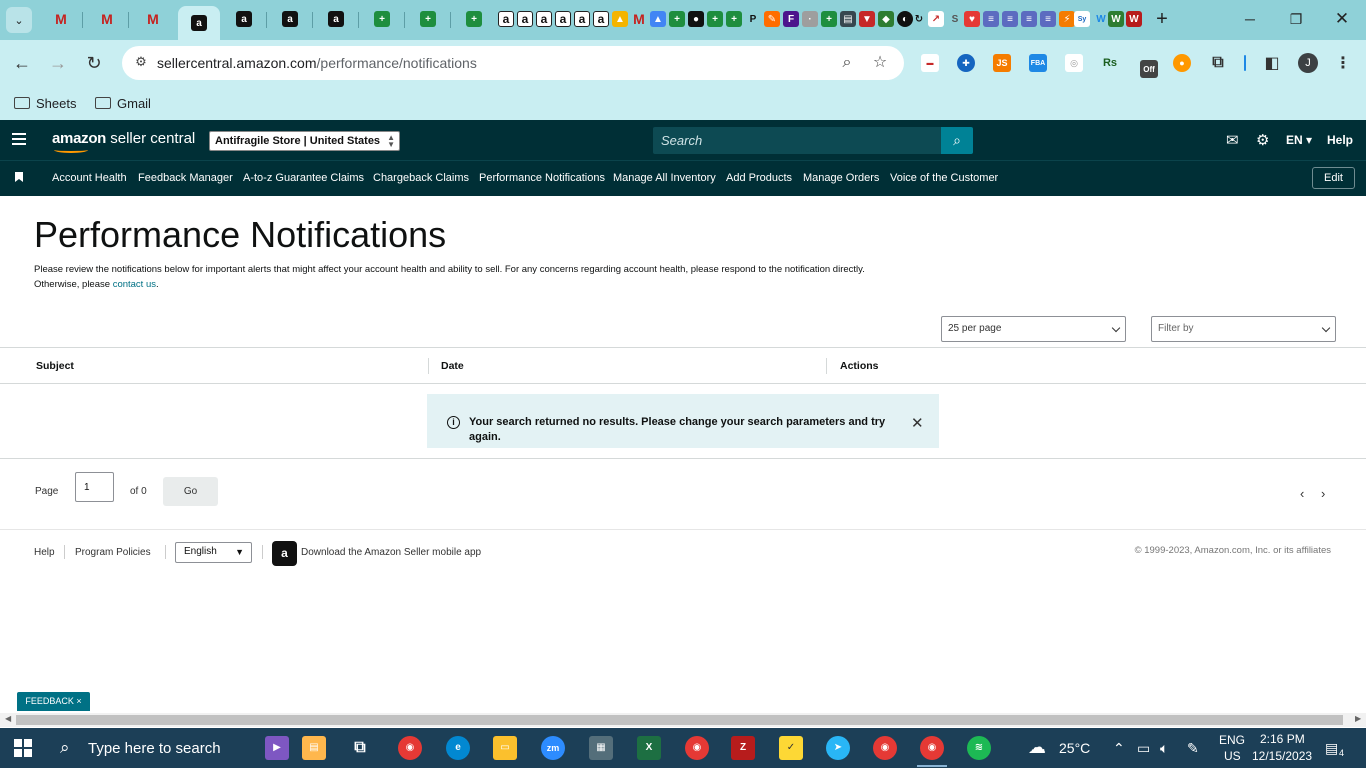 The width and height of the screenshot is (1366, 768). What do you see at coordinates (759, 178) in the screenshot?
I see `nav-add-products: Add Products` at bounding box center [759, 178].